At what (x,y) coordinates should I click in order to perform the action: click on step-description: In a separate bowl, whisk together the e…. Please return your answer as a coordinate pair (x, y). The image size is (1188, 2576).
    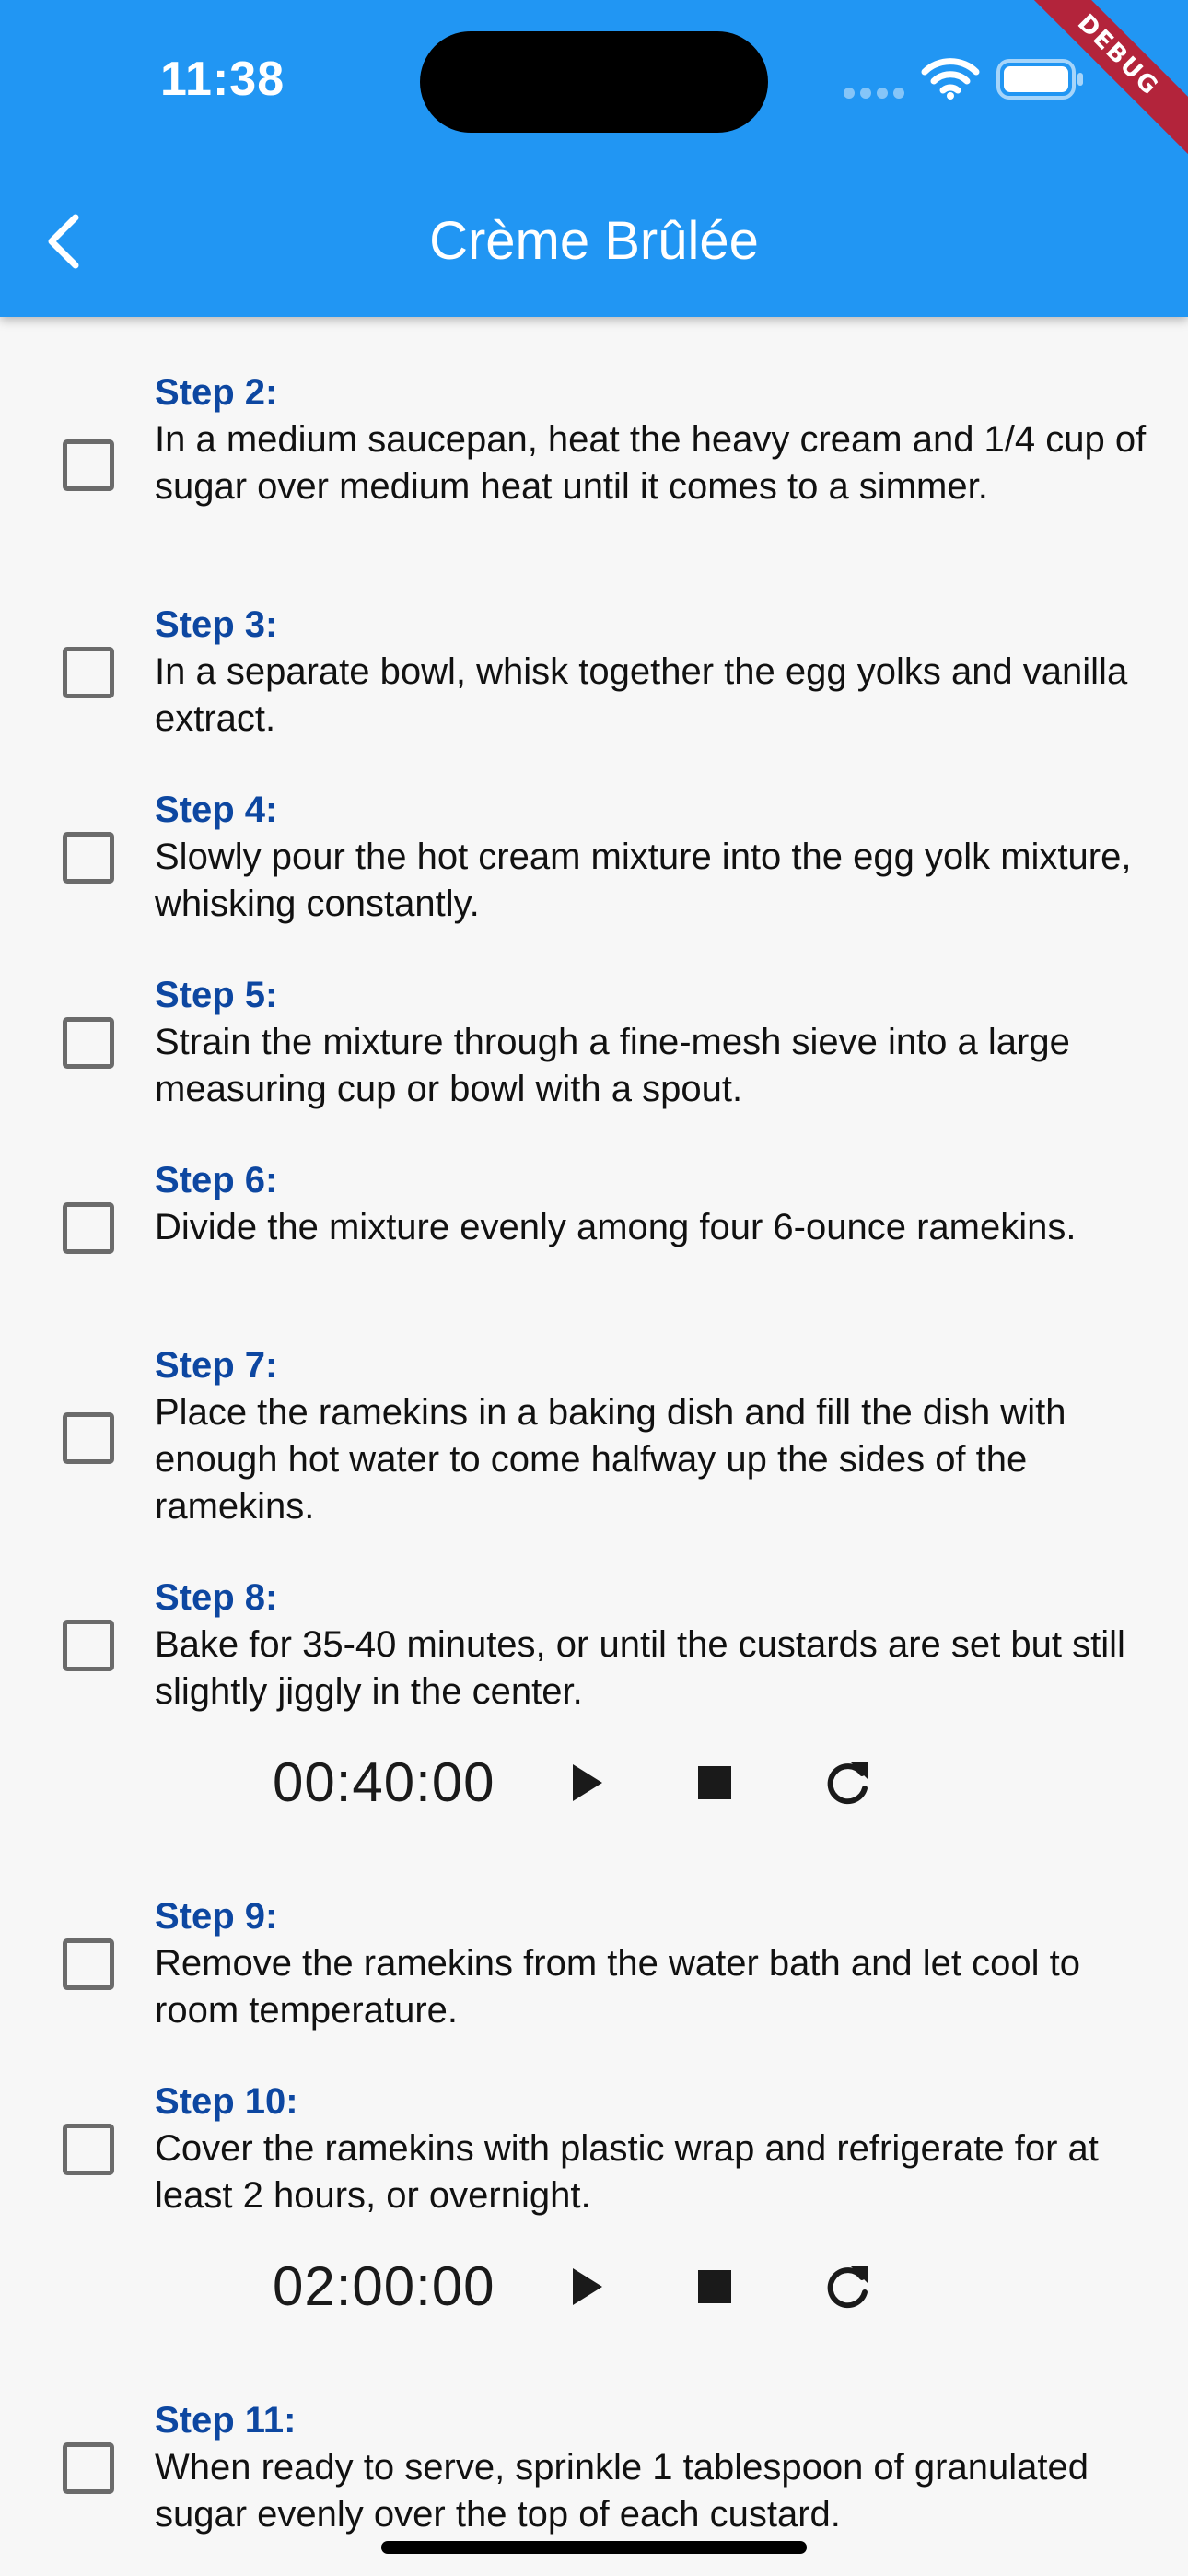
    Looking at the image, I should click on (641, 695).